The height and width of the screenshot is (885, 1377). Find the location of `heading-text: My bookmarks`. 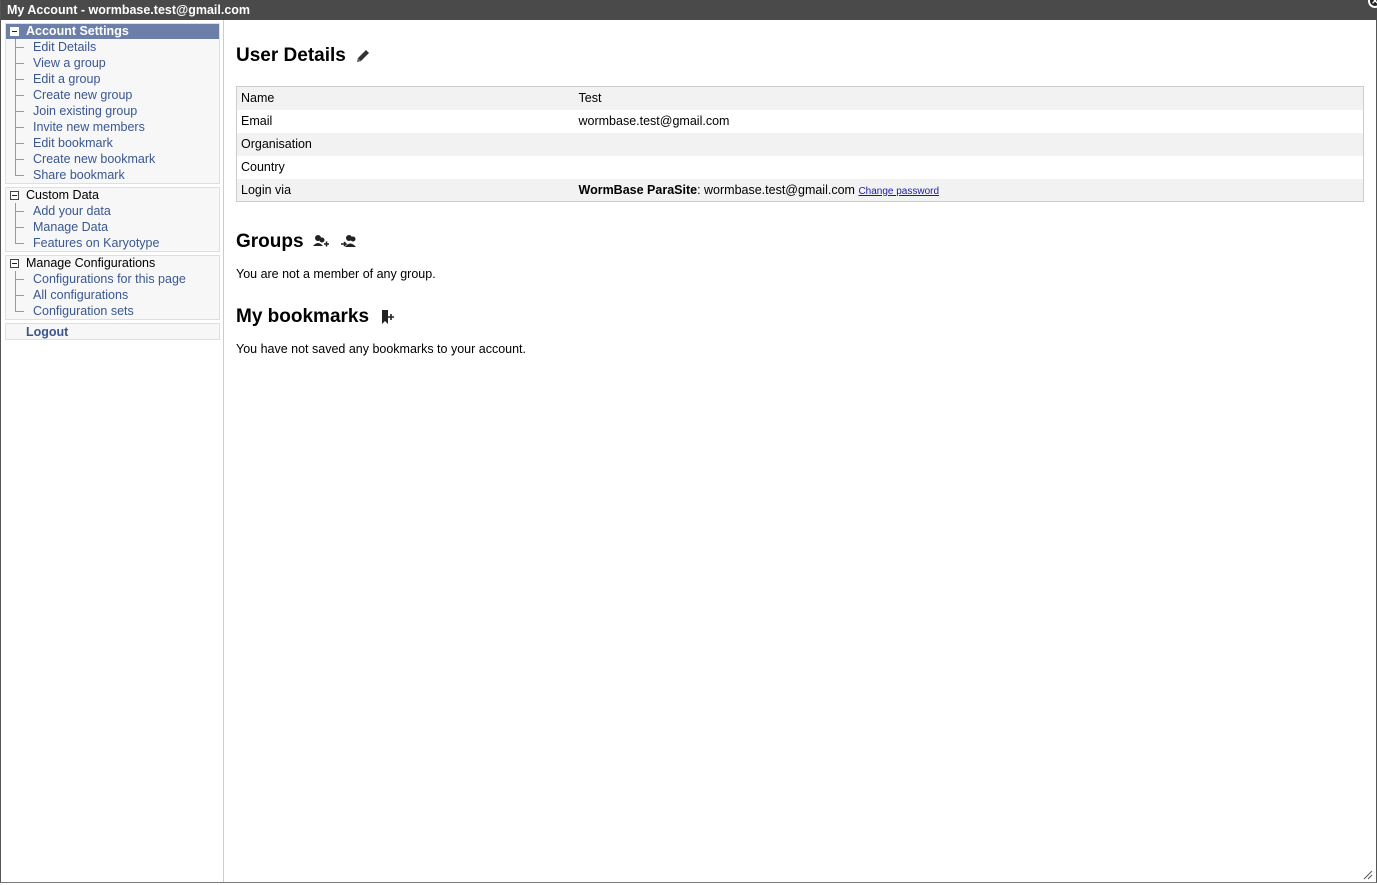

heading-text: My bookmarks is located at coordinates (303, 316).